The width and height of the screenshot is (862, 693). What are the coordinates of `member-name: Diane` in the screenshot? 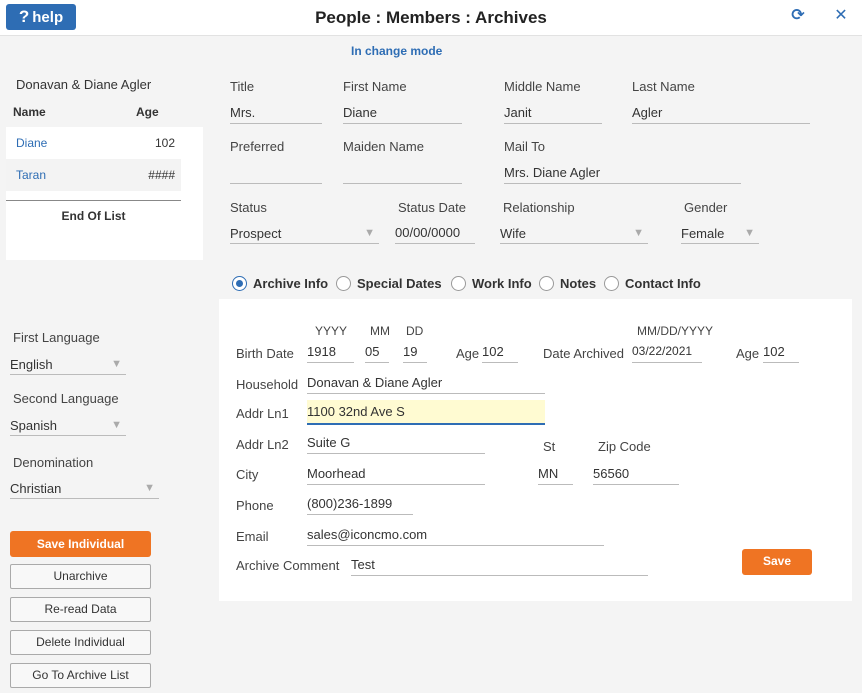 It's located at (32, 143).